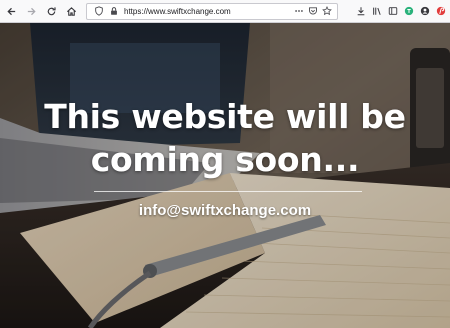 The width and height of the screenshot is (450, 328). I want to click on home-button, so click(71, 11).